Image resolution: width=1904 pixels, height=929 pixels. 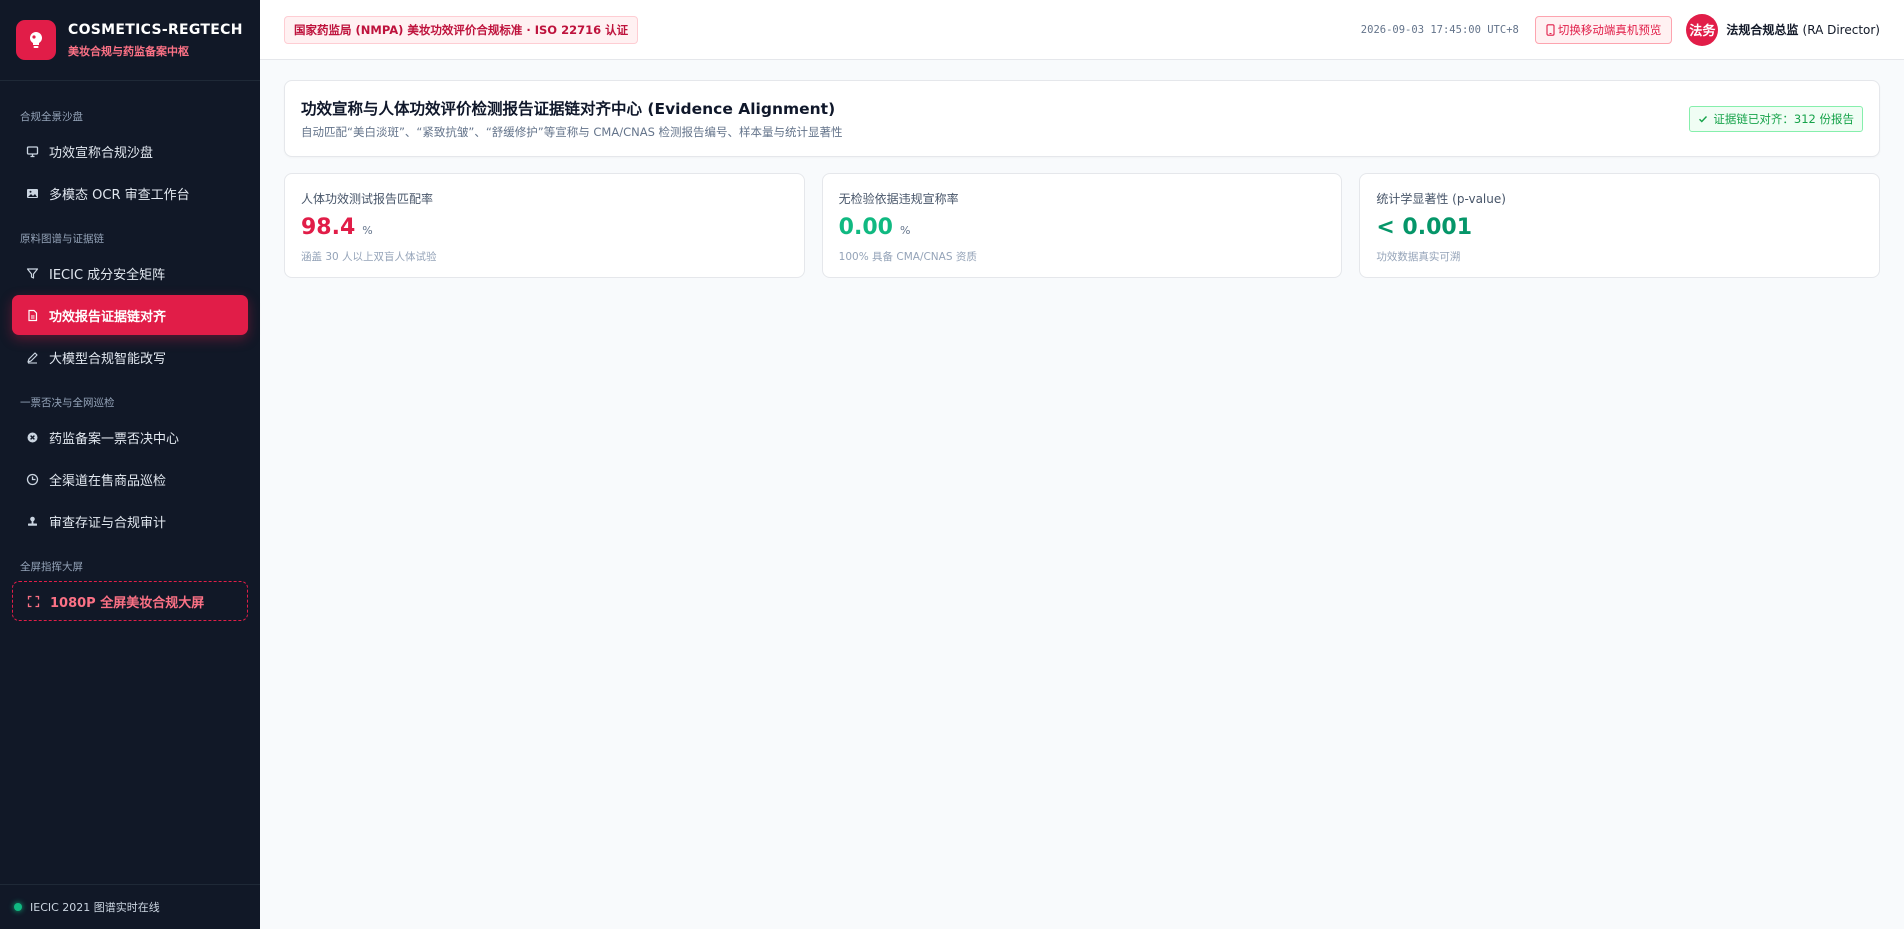 What do you see at coordinates (32, 273) in the screenshot?
I see `filter-icon` at bounding box center [32, 273].